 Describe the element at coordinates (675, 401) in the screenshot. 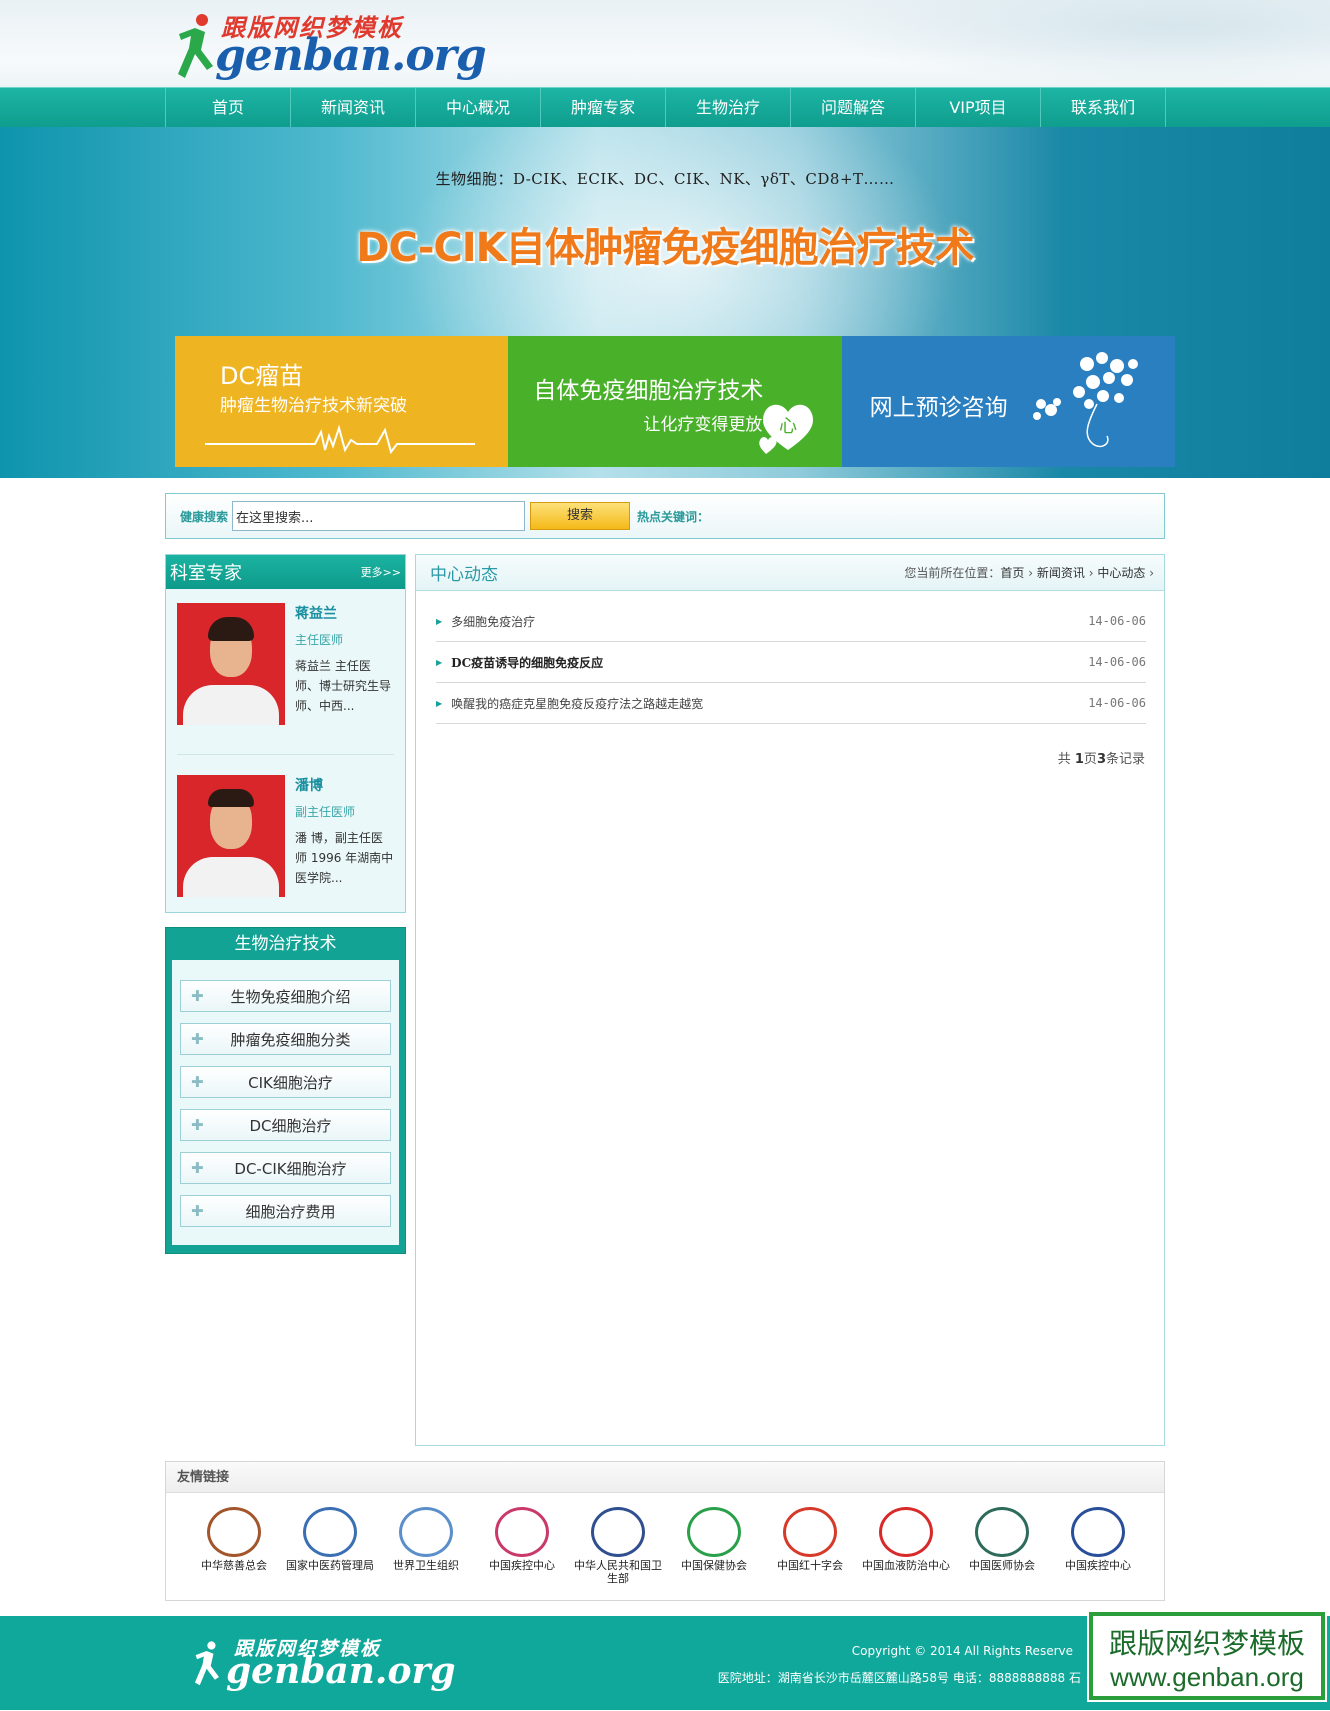

I see `tile-immune-therapy: 自体免疫细胞治疗技术 让化疗变得更放 心` at that location.